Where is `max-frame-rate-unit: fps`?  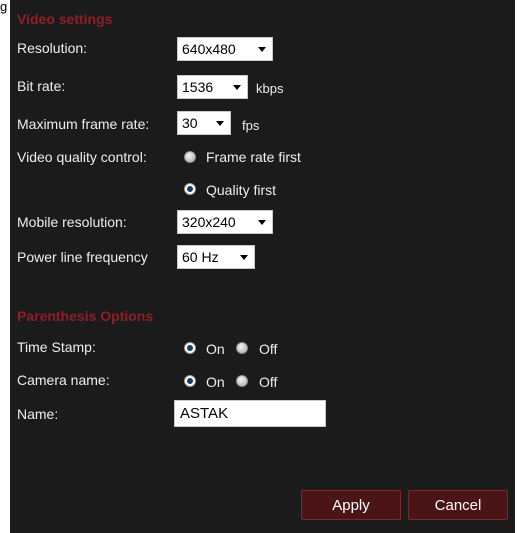 max-frame-rate-unit: fps is located at coordinates (251, 125).